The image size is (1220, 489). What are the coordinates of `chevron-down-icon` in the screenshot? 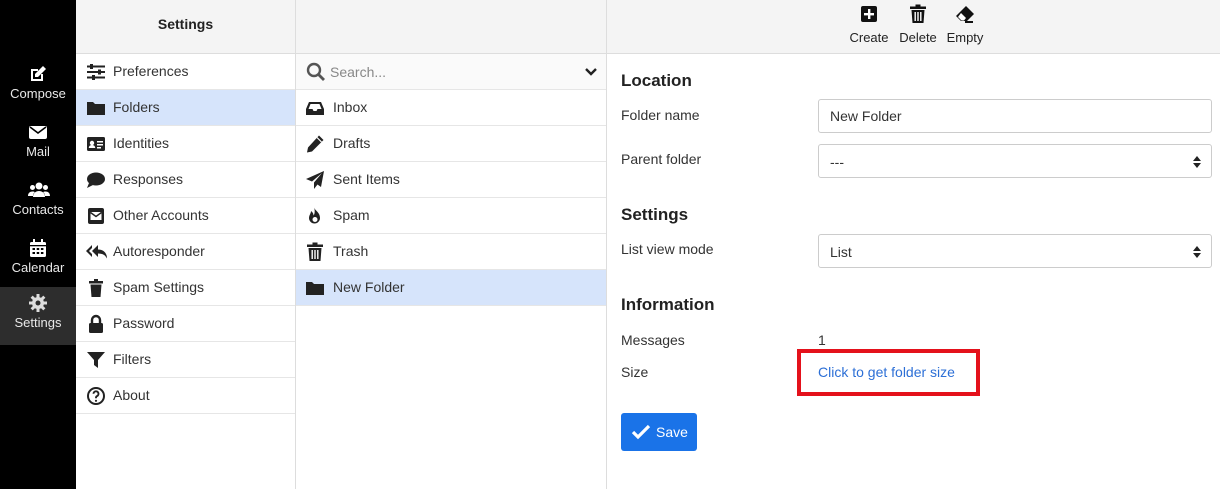 It's located at (591, 72).